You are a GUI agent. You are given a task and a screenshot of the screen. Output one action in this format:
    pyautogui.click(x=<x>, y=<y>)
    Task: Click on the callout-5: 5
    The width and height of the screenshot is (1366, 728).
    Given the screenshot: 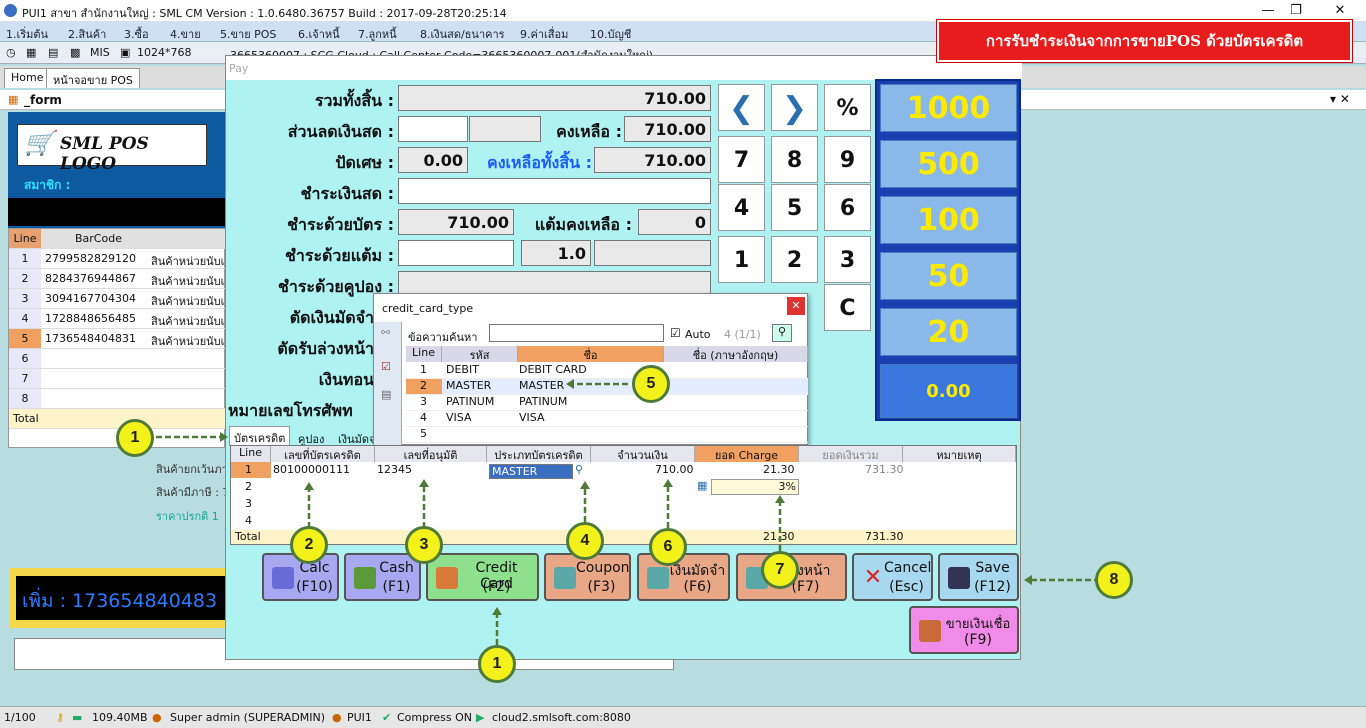 What is the action you would take?
    pyautogui.click(x=651, y=384)
    